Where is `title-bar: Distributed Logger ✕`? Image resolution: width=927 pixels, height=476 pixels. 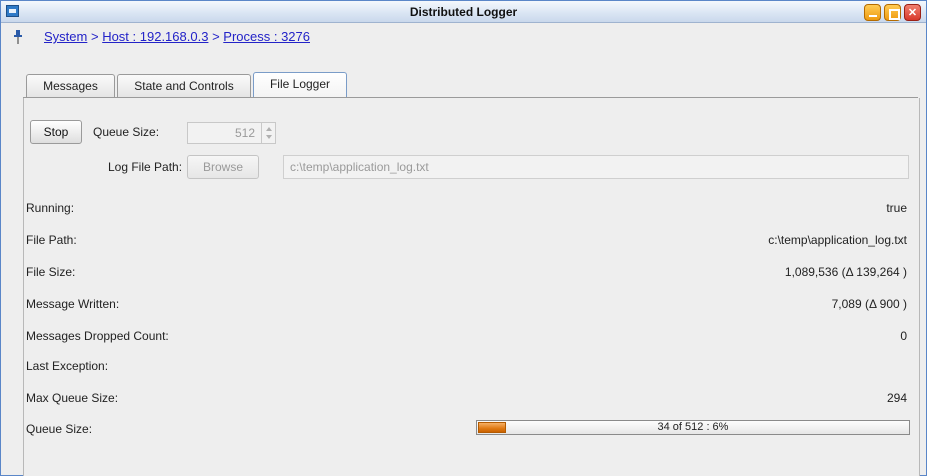
title-bar: Distributed Logger ✕ is located at coordinates (463, 12).